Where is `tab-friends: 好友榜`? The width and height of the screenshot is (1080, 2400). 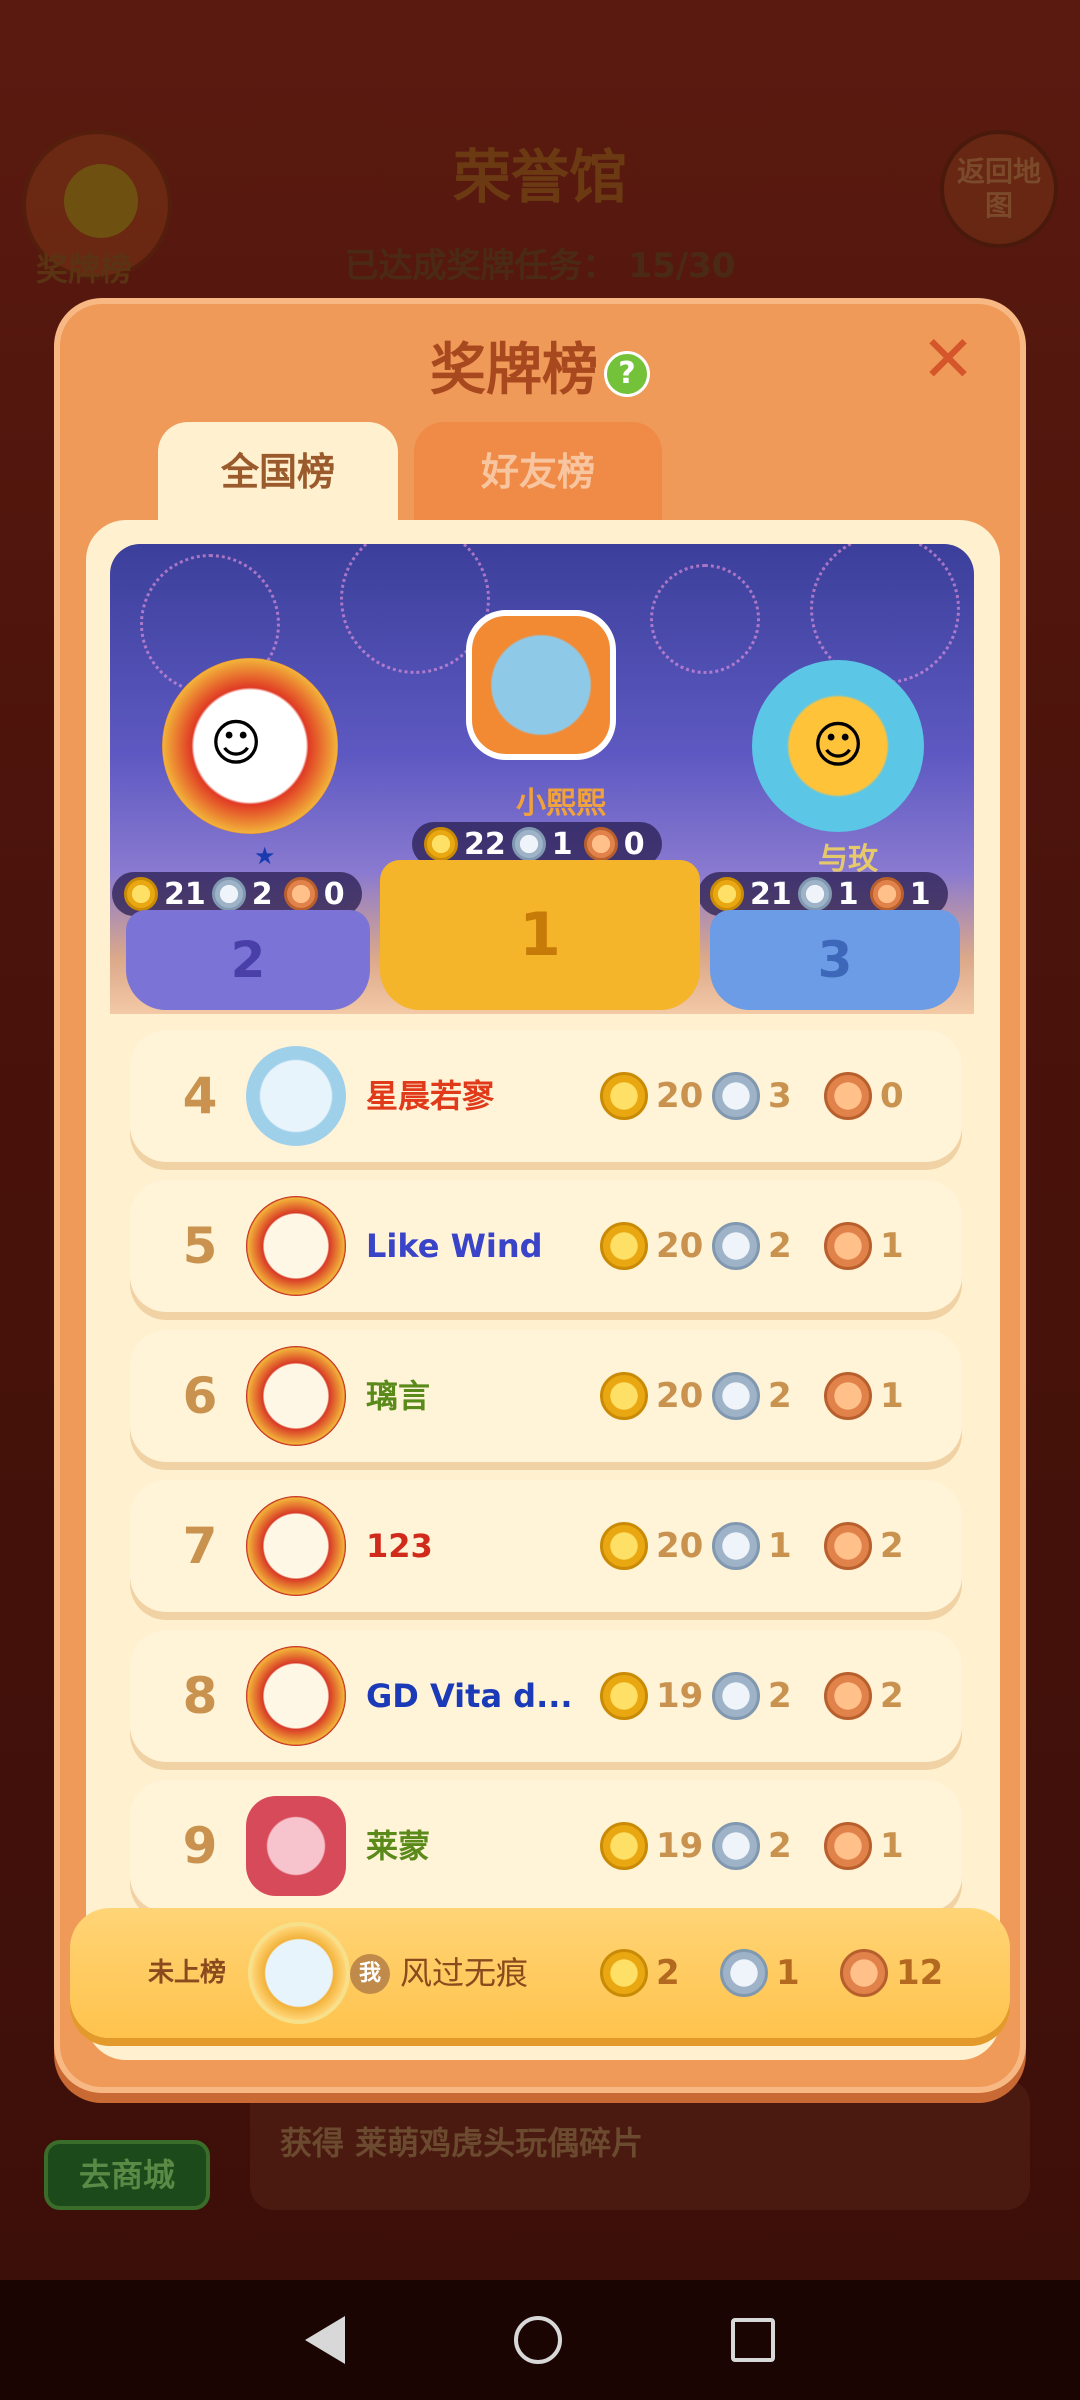
tab-friends: 好友榜 is located at coordinates (538, 472).